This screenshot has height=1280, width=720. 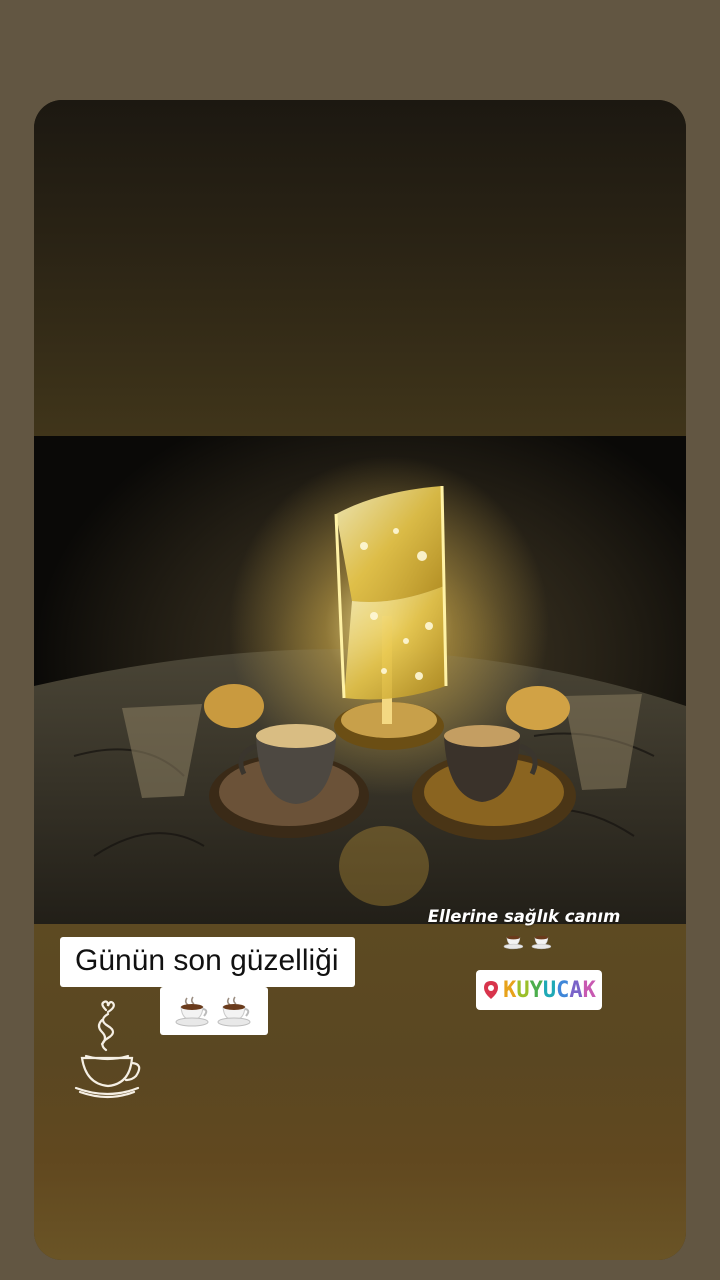 I want to click on location-letter: C, so click(x=563, y=990).